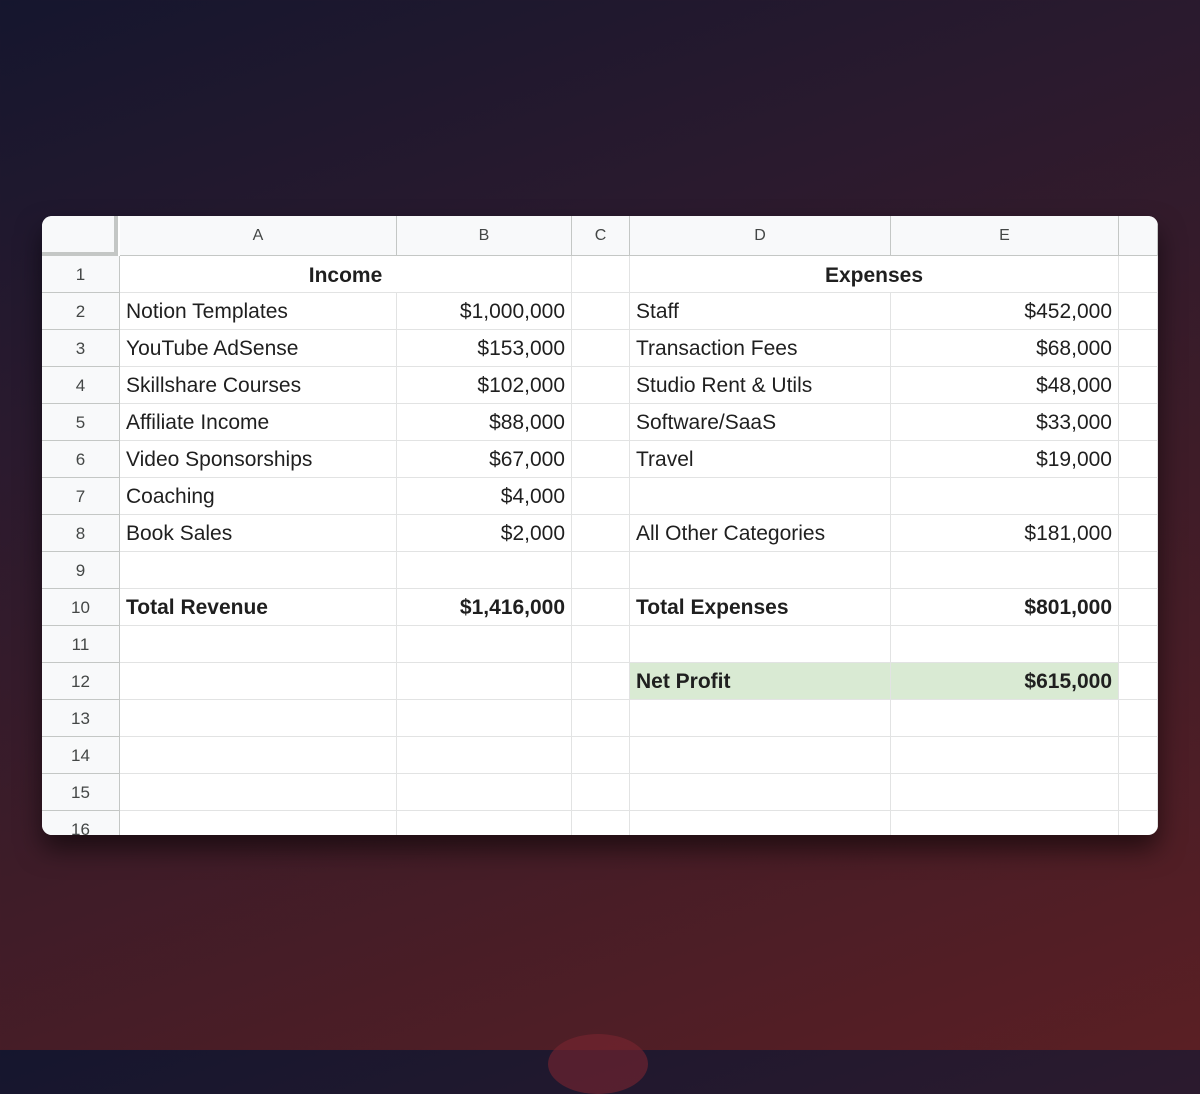  Describe the element at coordinates (81, 823) in the screenshot. I see `row-header-16: 16` at that location.